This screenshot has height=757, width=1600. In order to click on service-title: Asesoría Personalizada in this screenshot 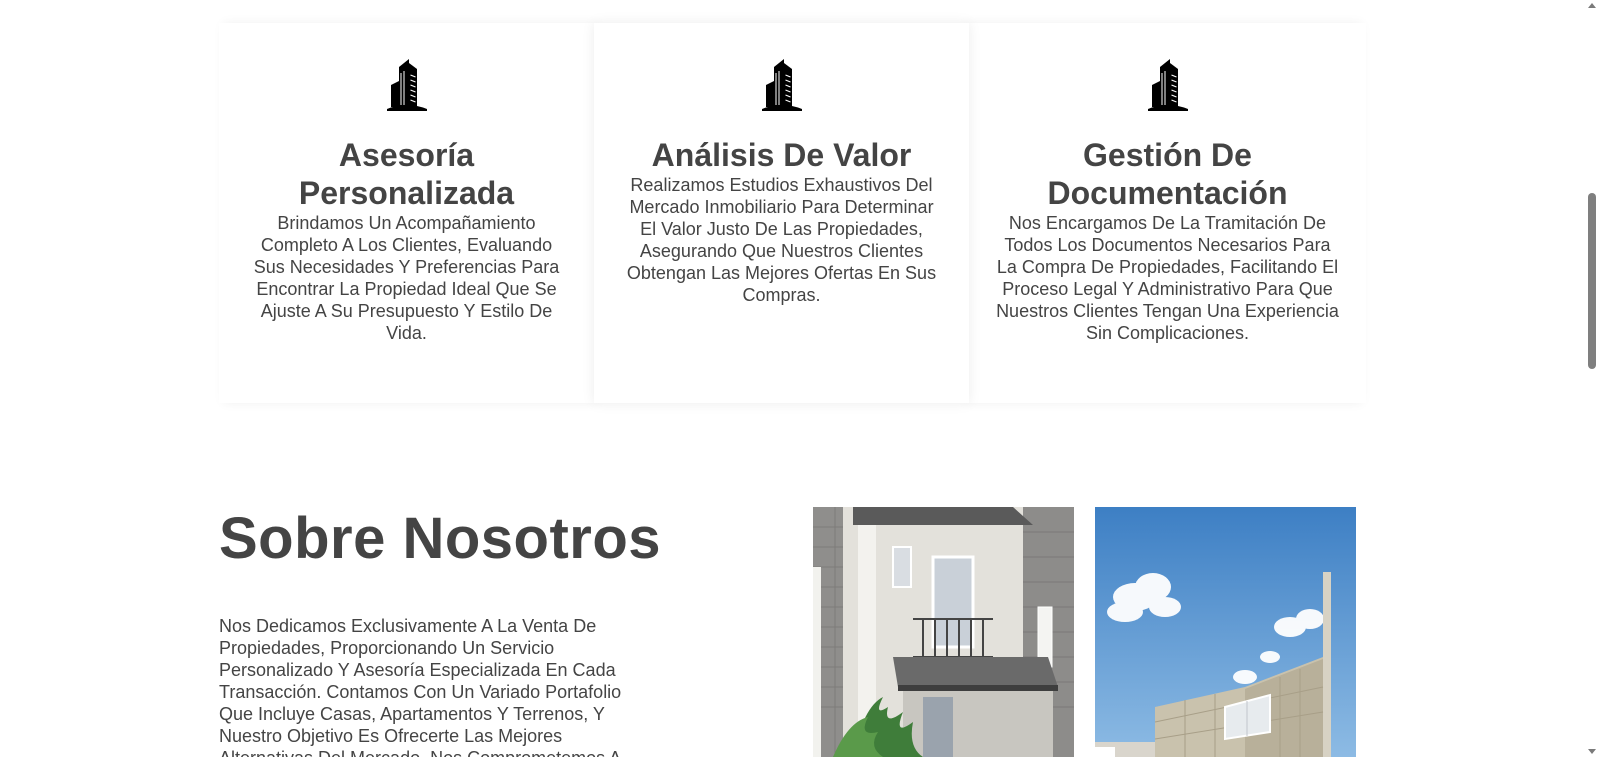, I will do `click(406, 174)`.